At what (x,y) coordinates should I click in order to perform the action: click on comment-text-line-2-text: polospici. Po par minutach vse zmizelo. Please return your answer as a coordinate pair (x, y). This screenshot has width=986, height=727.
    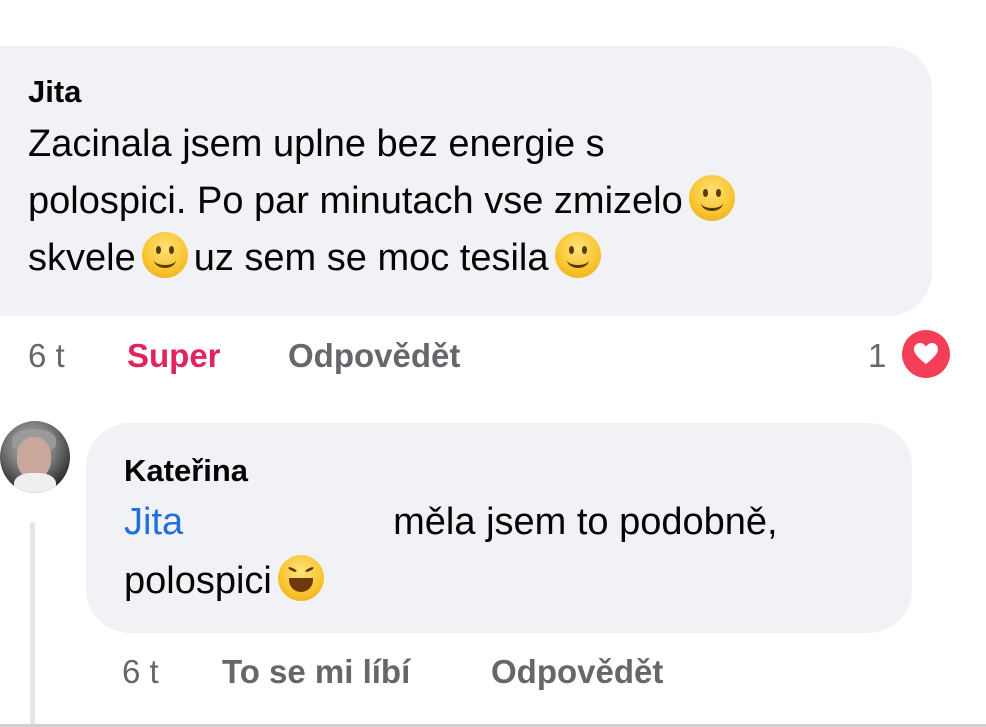
    Looking at the image, I should click on (355, 201).